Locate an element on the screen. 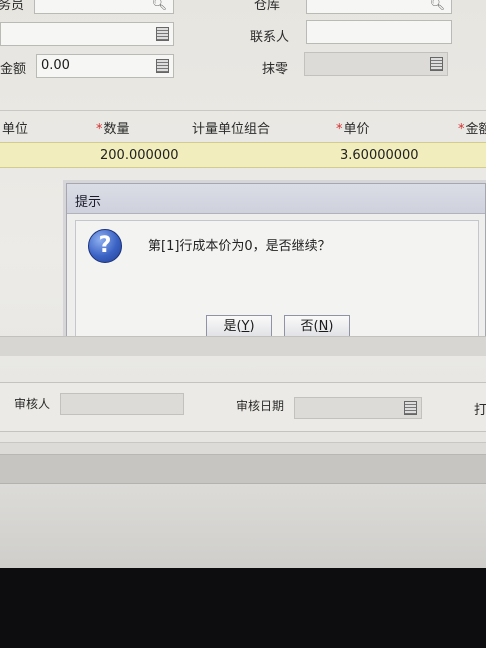  no-paren: ) is located at coordinates (331, 326).